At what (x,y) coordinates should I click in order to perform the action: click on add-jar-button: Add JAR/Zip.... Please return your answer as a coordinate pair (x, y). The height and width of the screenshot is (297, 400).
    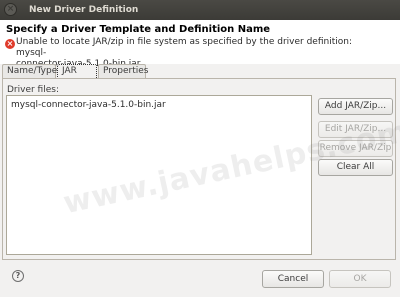
    Looking at the image, I should click on (355, 106).